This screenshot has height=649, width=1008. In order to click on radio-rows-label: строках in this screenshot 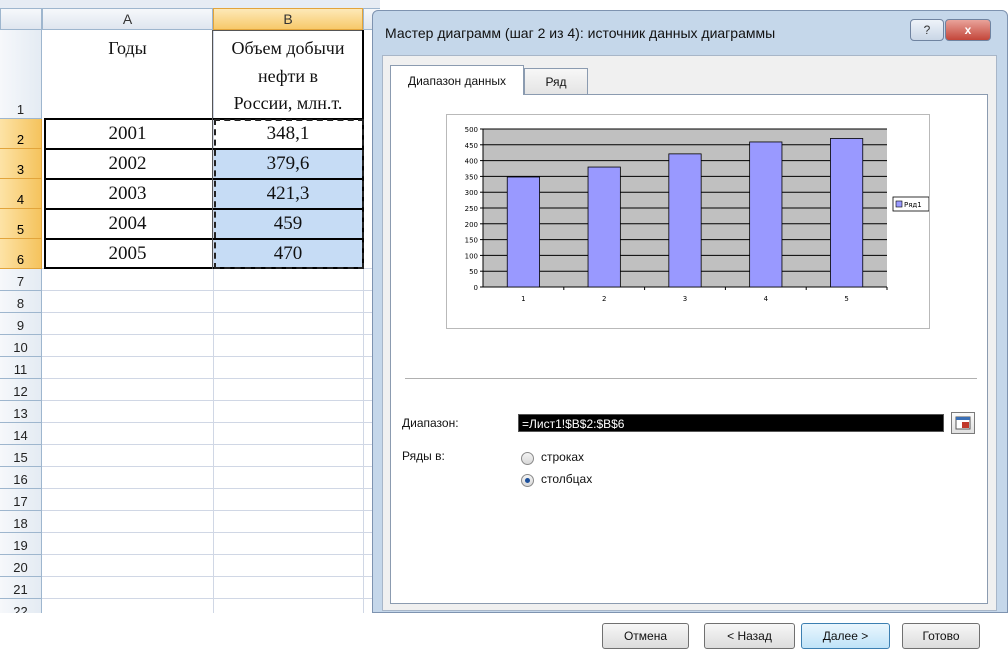, I will do `click(562, 457)`.